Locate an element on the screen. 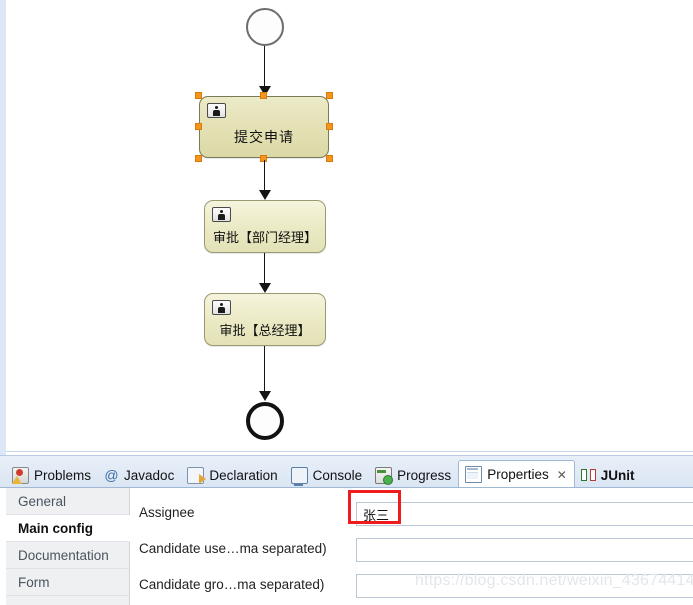 The image size is (693, 605). console-icon is located at coordinates (299, 476).